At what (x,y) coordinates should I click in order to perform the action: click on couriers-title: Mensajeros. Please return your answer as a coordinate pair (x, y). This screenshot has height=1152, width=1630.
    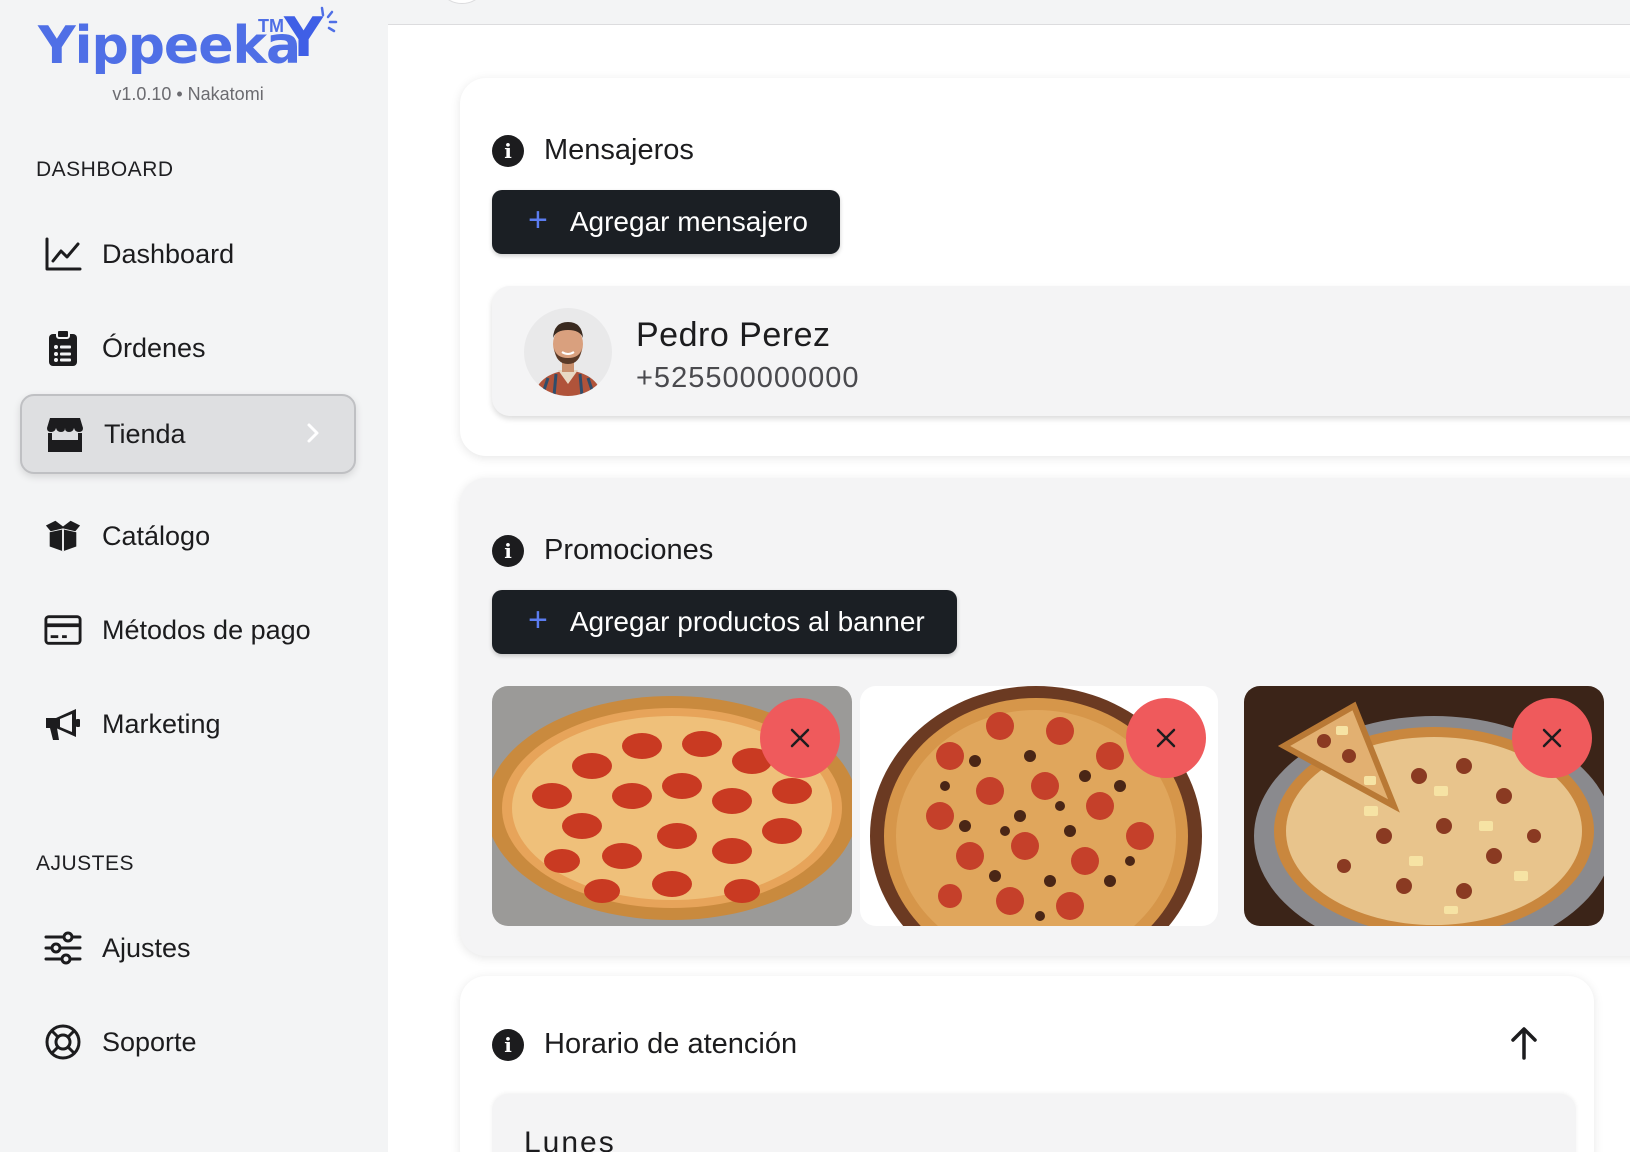
    Looking at the image, I should click on (619, 150).